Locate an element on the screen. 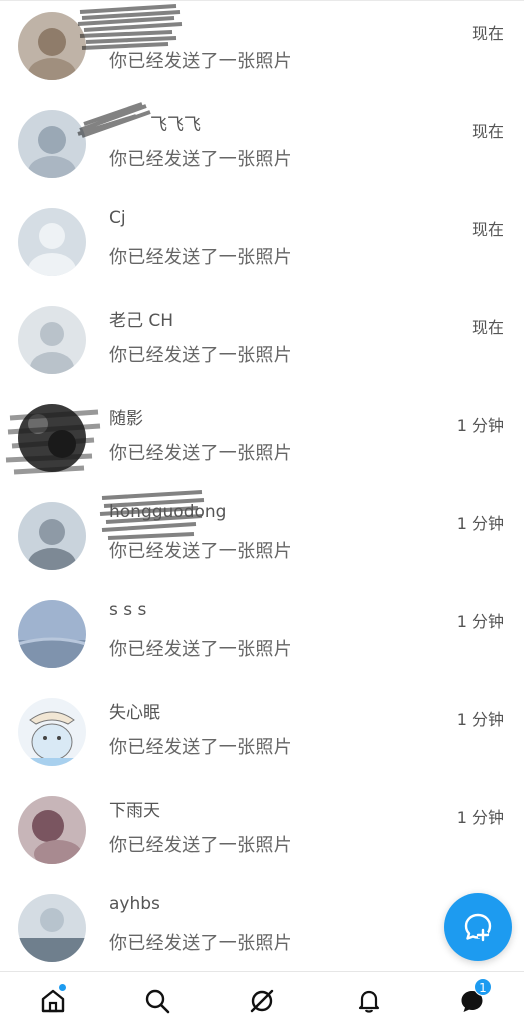  conversation-row: s s s 你已经发送了一张照片 1 分钟 is located at coordinates (262, 637).